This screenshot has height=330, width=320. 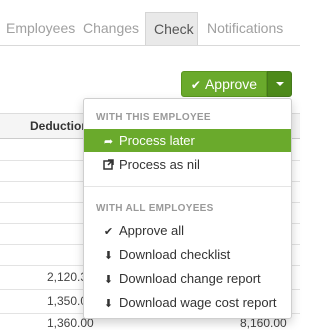 I want to click on approve-button: ✔ Approve, so click(x=224, y=84).